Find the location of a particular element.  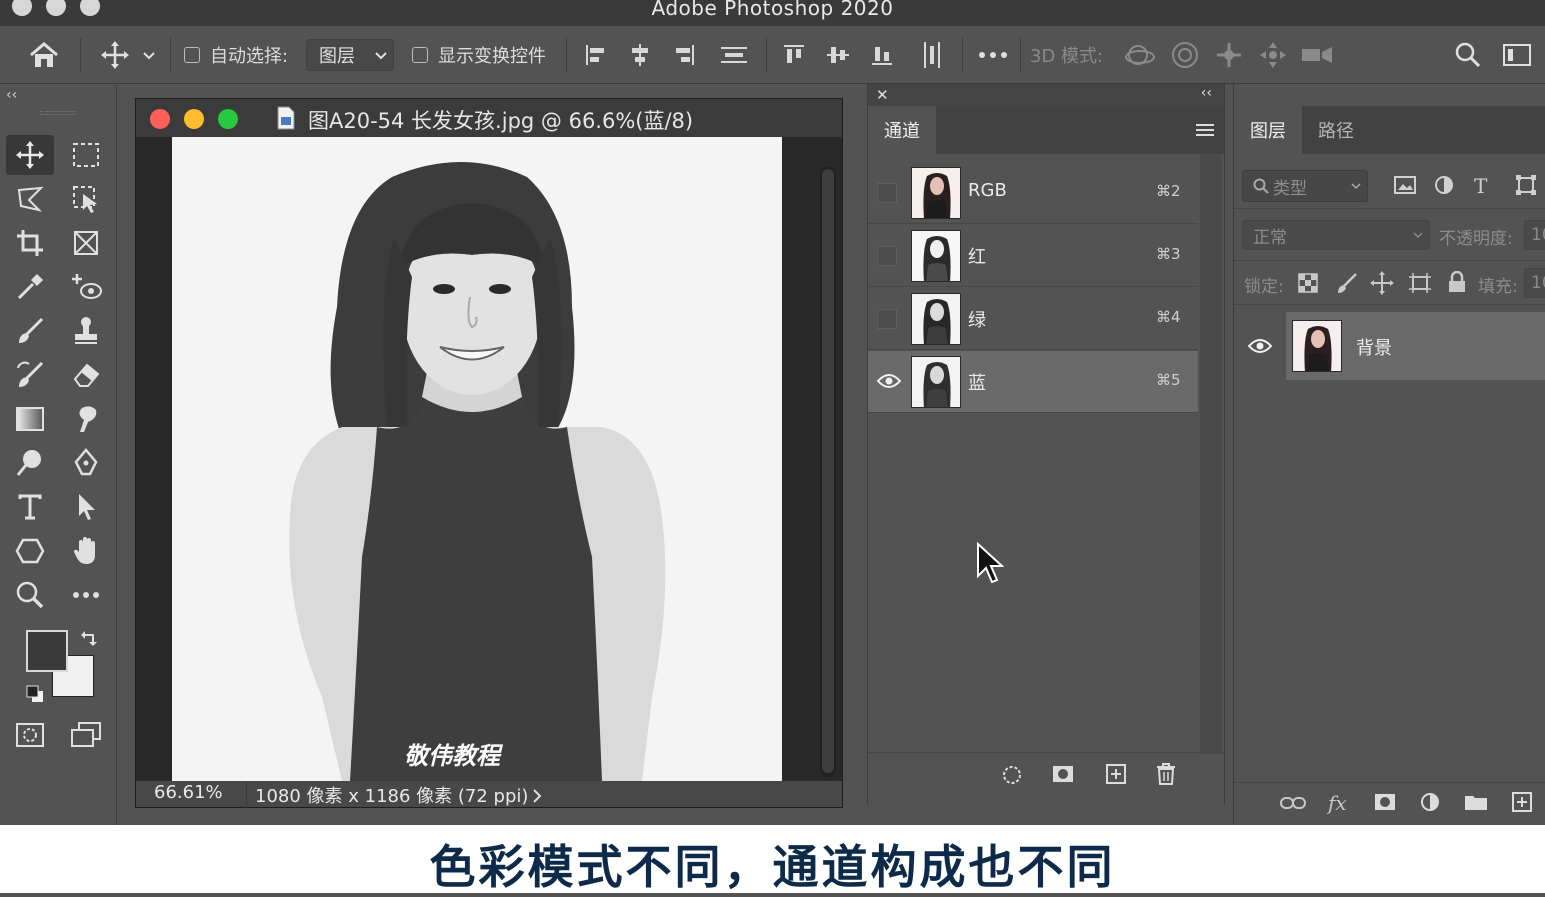

new-layer-icon is located at coordinates (1522, 804).